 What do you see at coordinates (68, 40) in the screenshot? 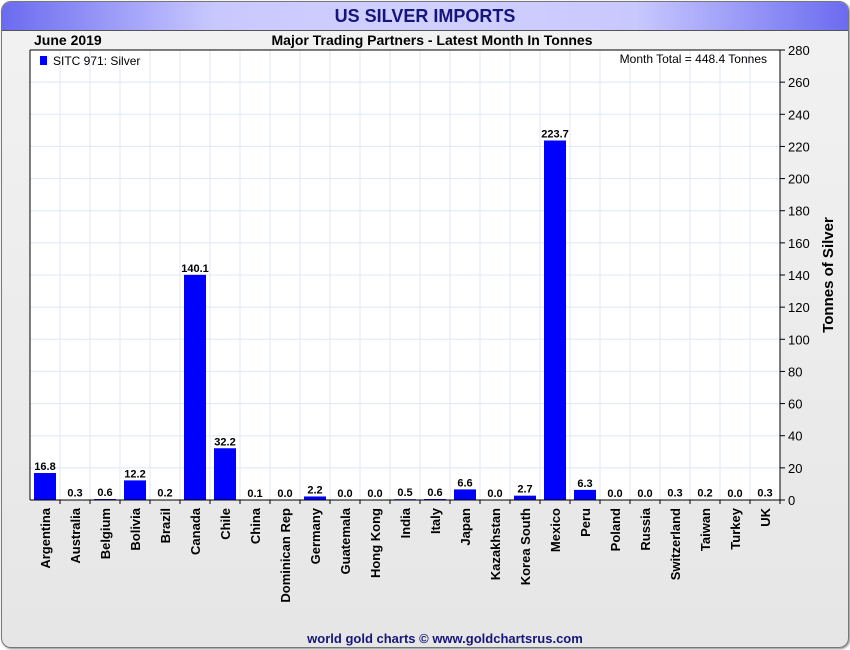
I see `period-label: June 2019` at bounding box center [68, 40].